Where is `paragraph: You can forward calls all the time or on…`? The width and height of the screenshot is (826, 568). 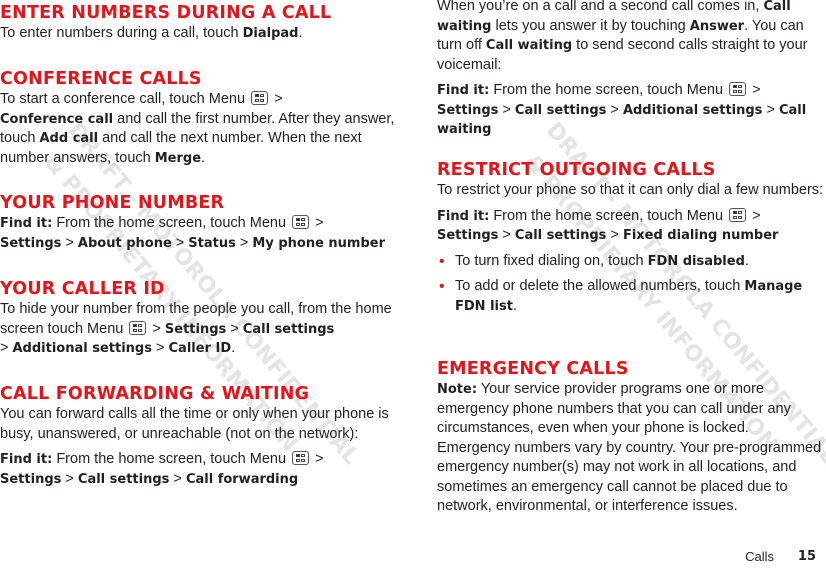
paragraph: You can forward calls all the time or on… is located at coordinates (194, 424).